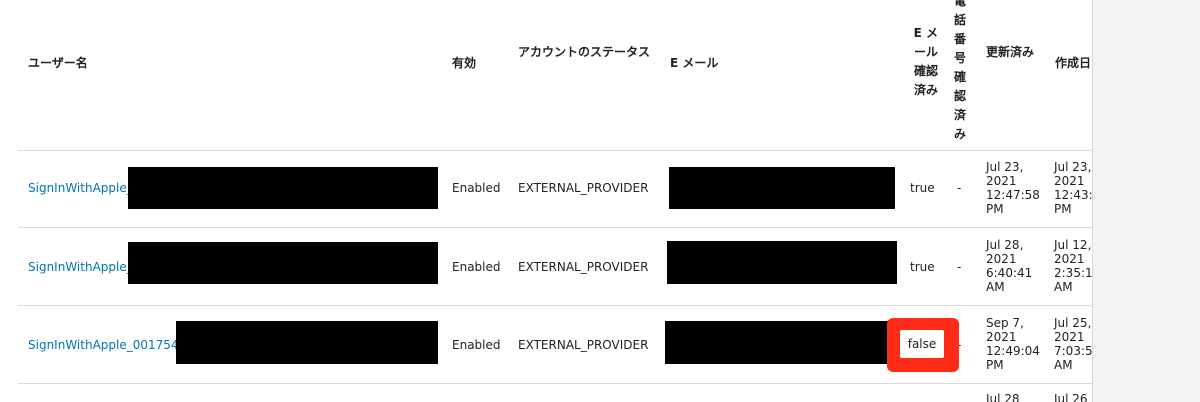  What do you see at coordinates (1073, 63) in the screenshot?
I see `header-created: 作成日` at bounding box center [1073, 63].